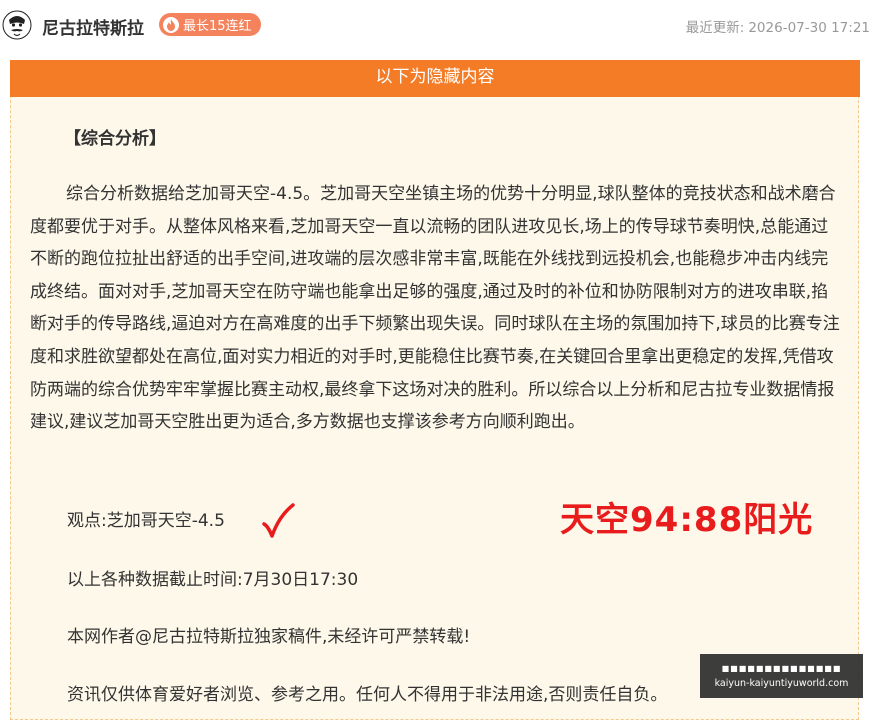 This screenshot has width=874, height=720. What do you see at coordinates (93, 26) in the screenshot?
I see `author-name: 尼古拉特斯拉` at bounding box center [93, 26].